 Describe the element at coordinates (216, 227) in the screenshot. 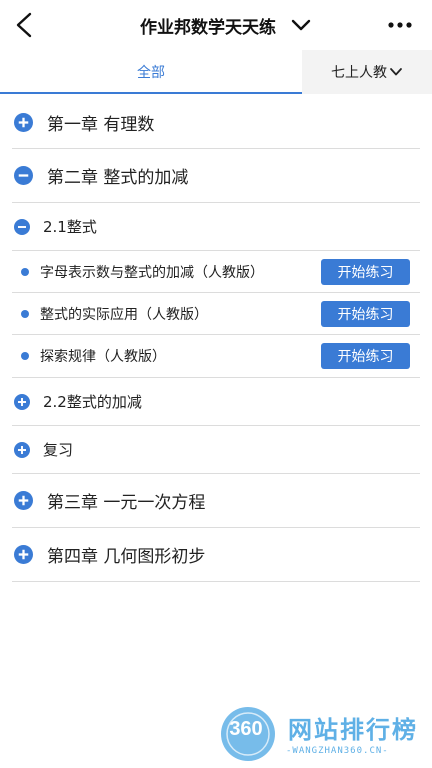

I see `section-row-2-1: 2.1整式` at that location.